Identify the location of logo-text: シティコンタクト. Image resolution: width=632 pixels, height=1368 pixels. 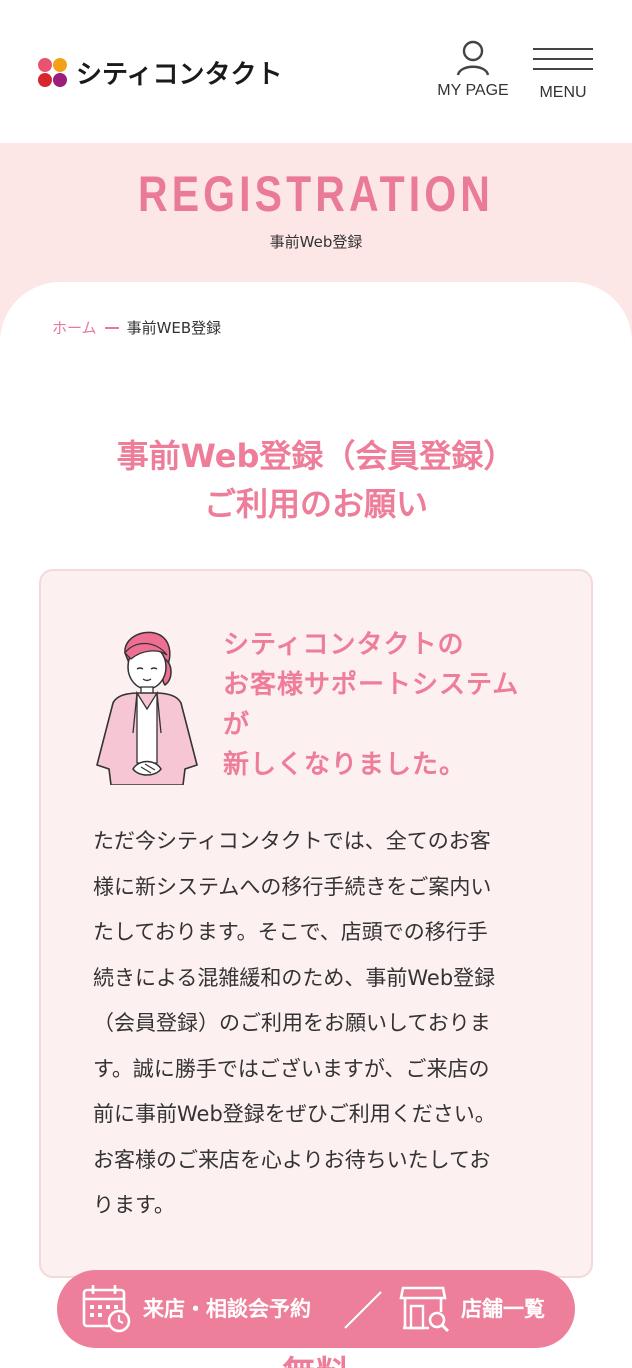
(179, 75).